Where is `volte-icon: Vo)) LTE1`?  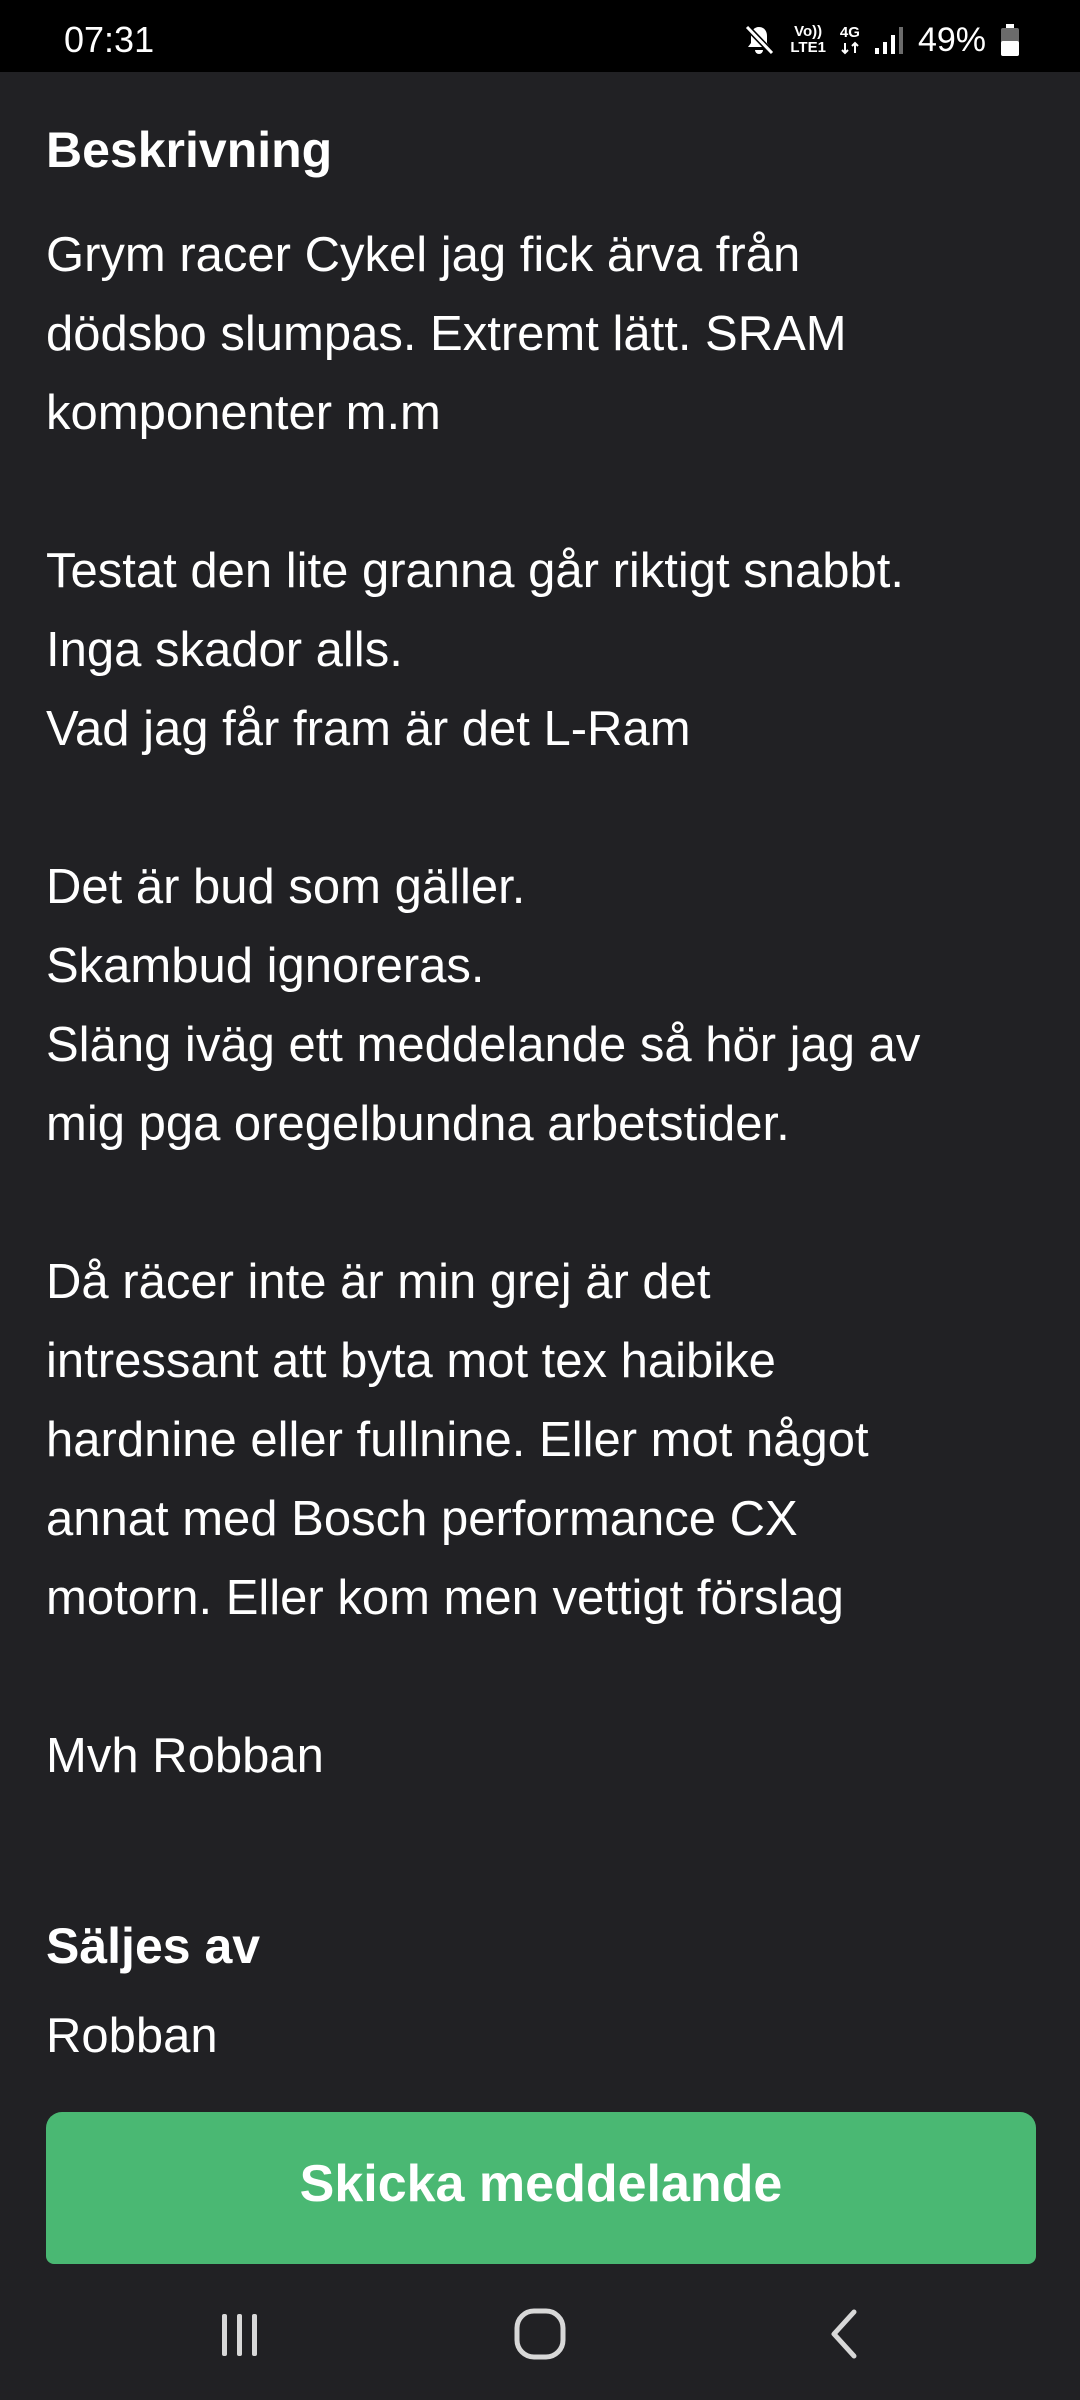
volte-icon: Vo)) LTE1 is located at coordinates (808, 40).